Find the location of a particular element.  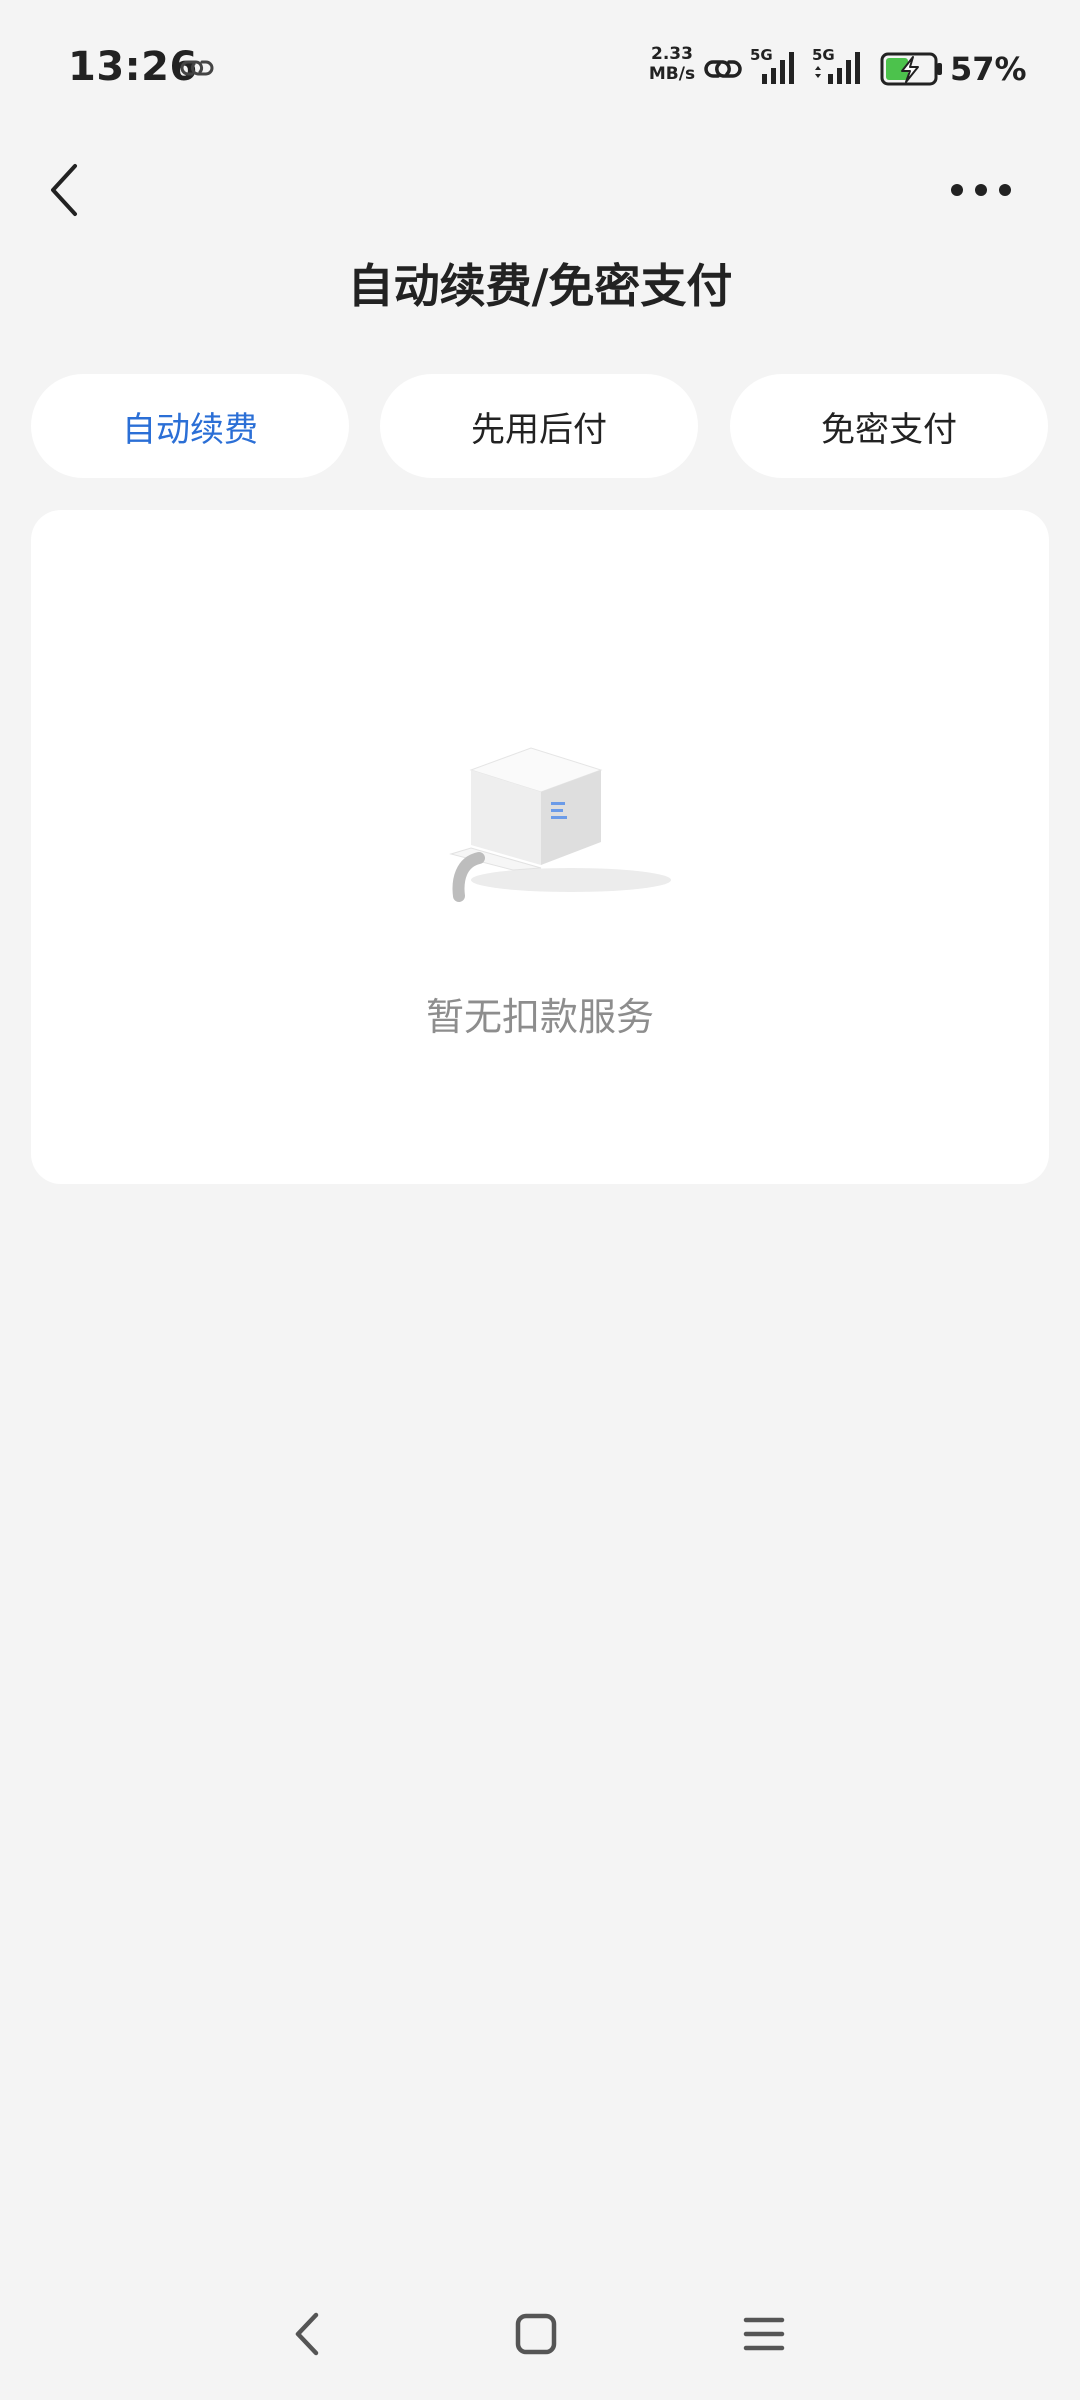

system-recents-button is located at coordinates (764, 2334).